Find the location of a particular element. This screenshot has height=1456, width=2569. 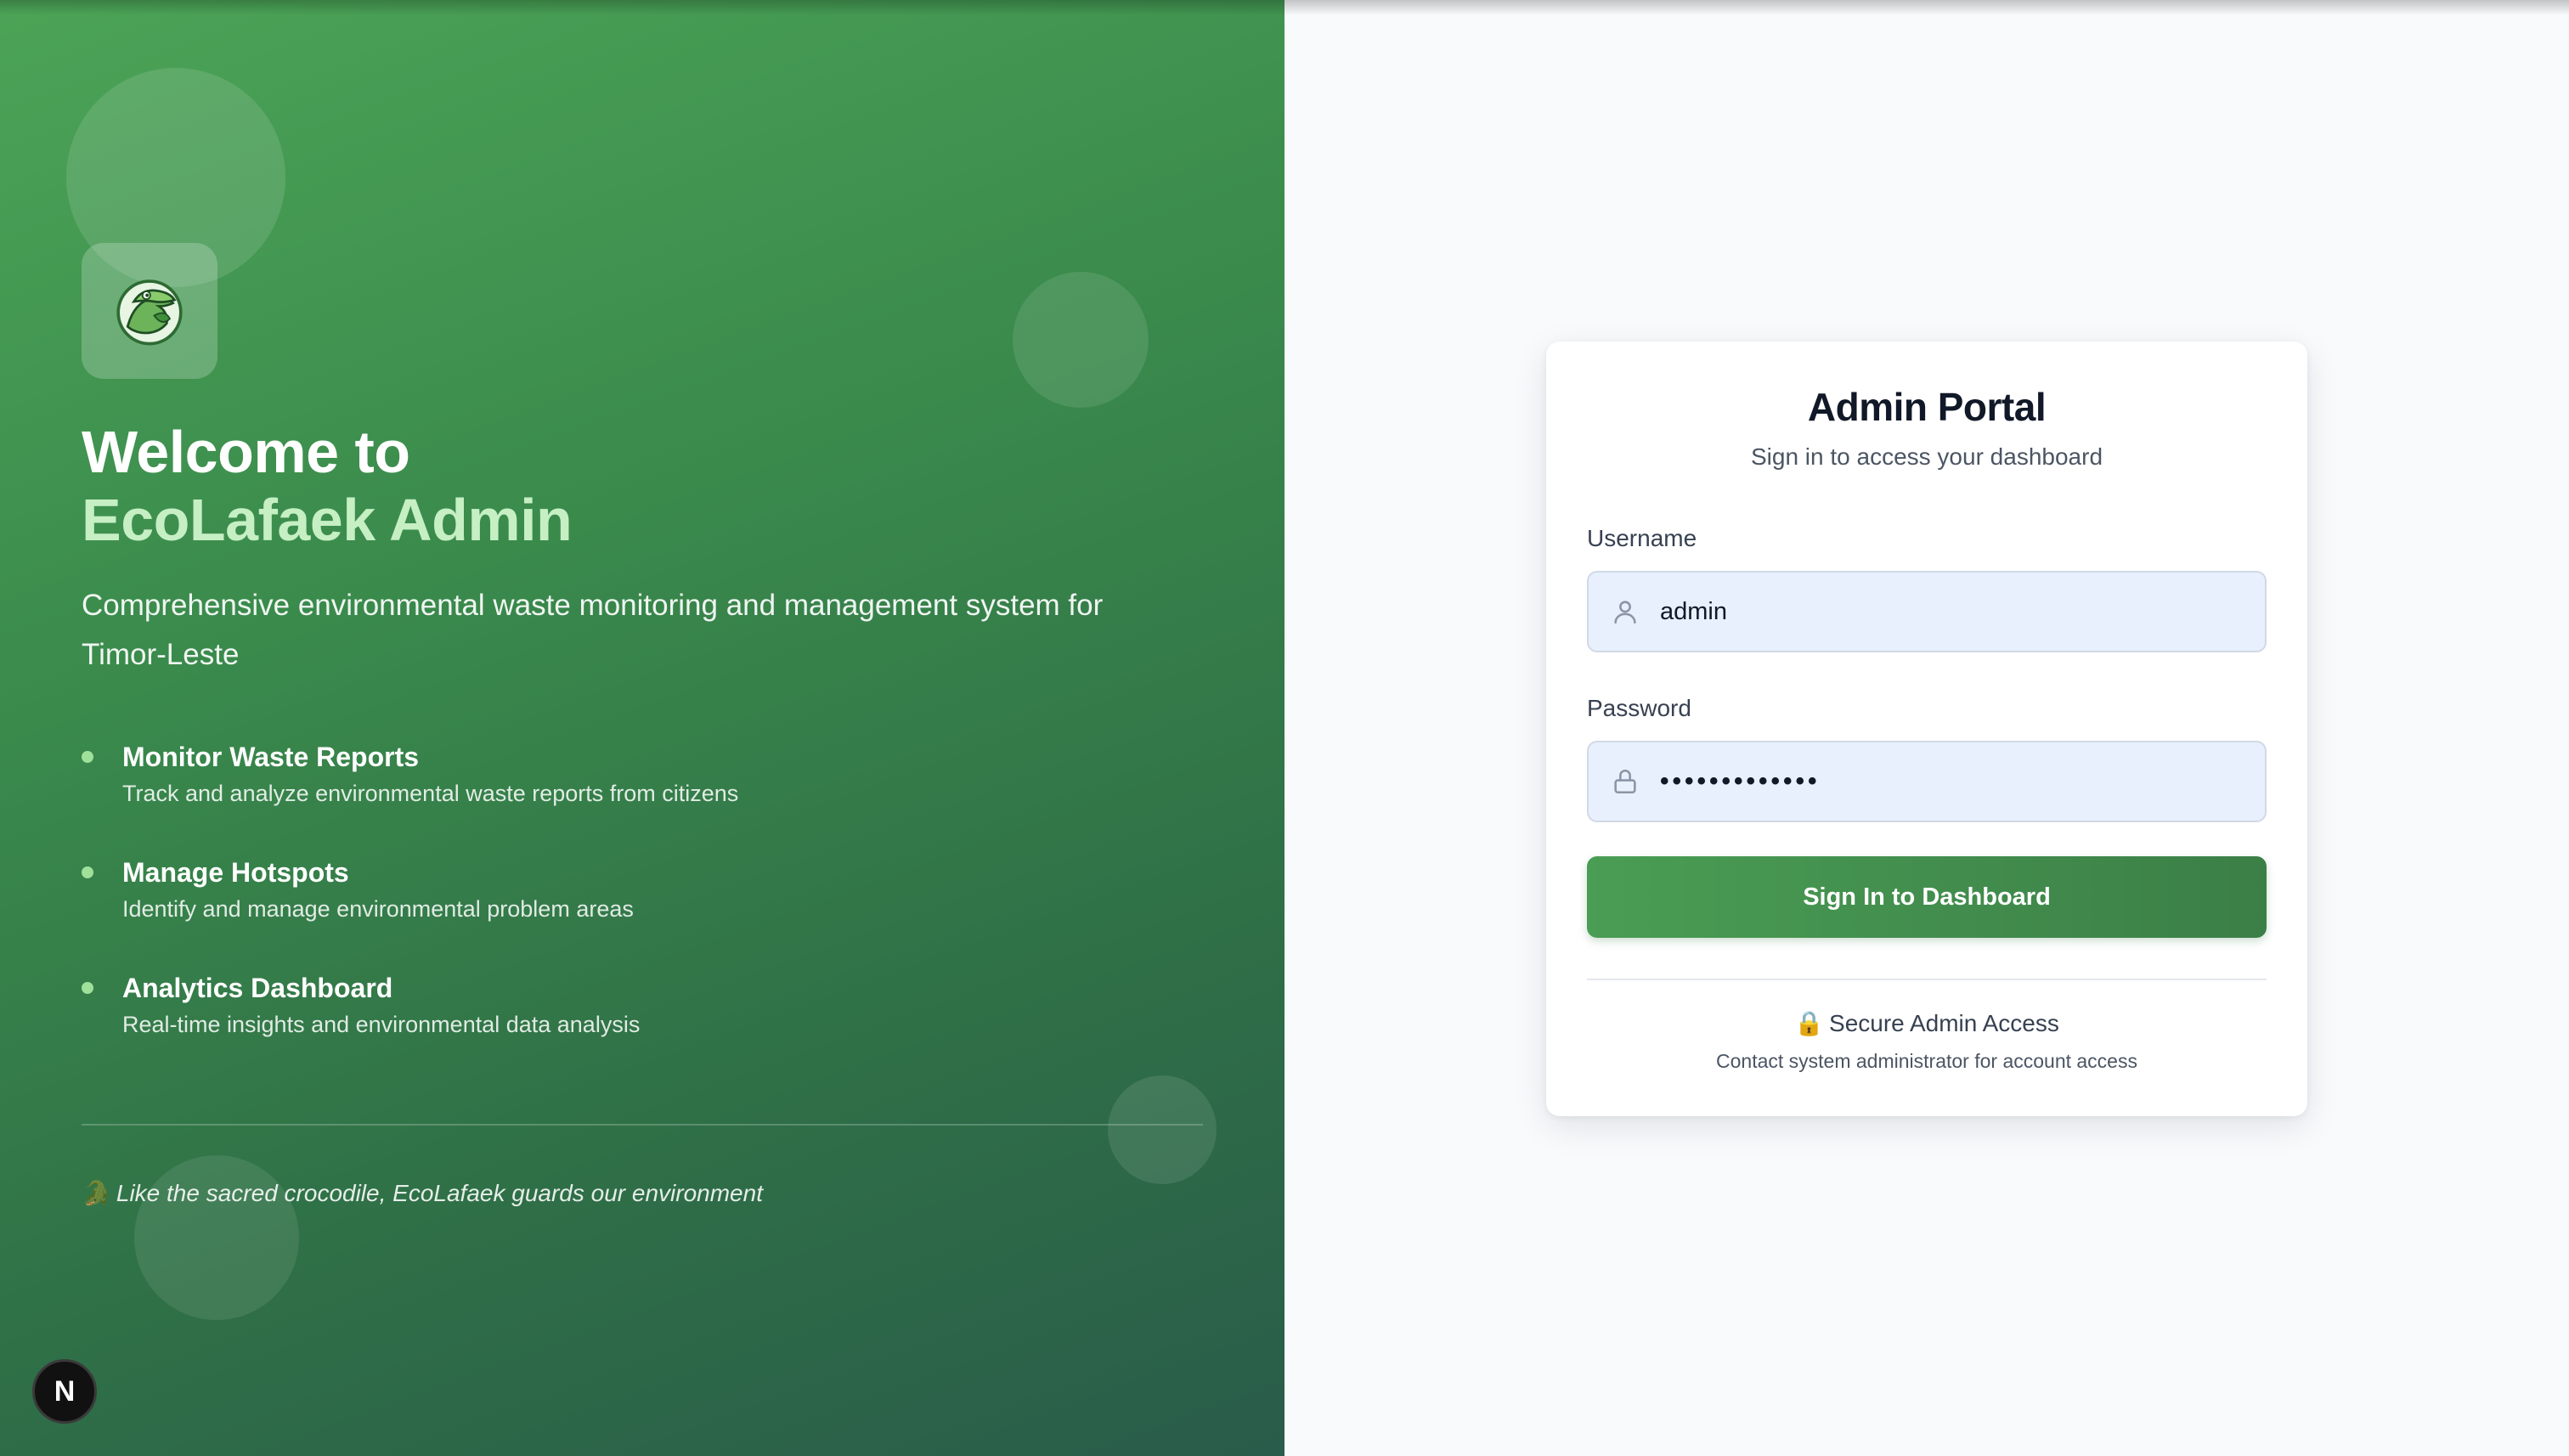

login-title: Admin Portal is located at coordinates (1927, 407).